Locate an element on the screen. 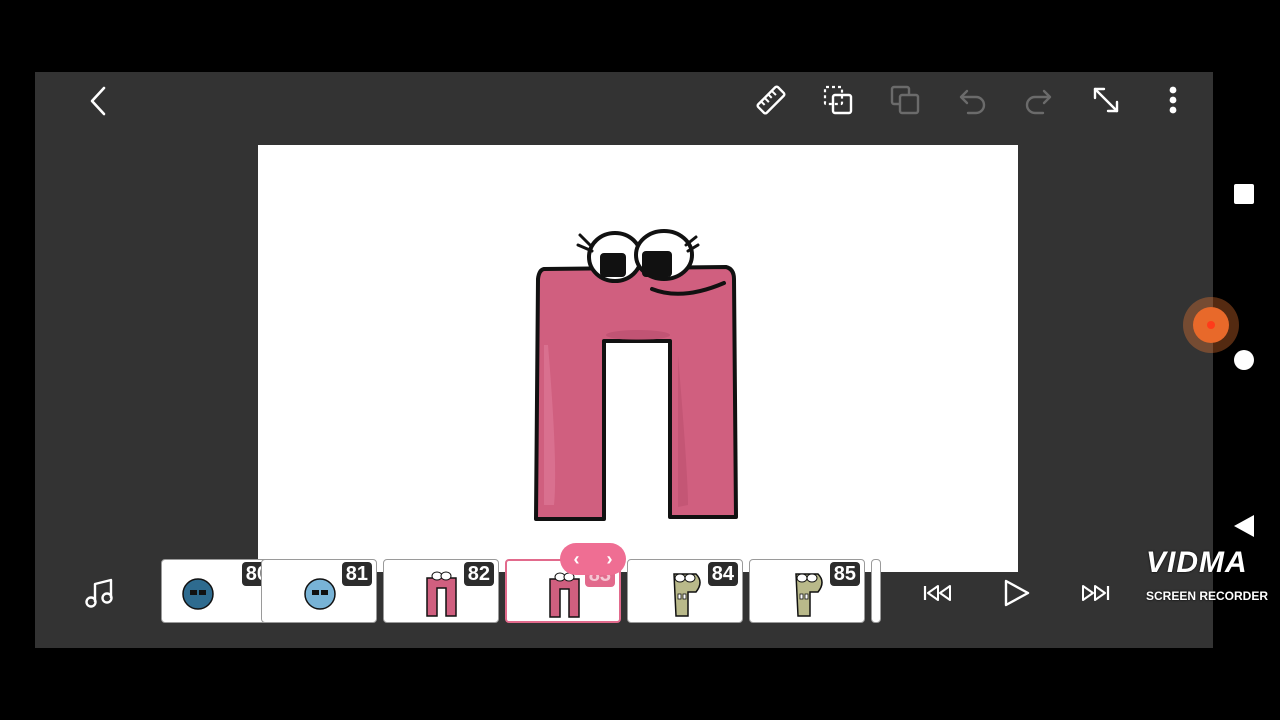  copy-frame-button is located at coordinates (838, 100).